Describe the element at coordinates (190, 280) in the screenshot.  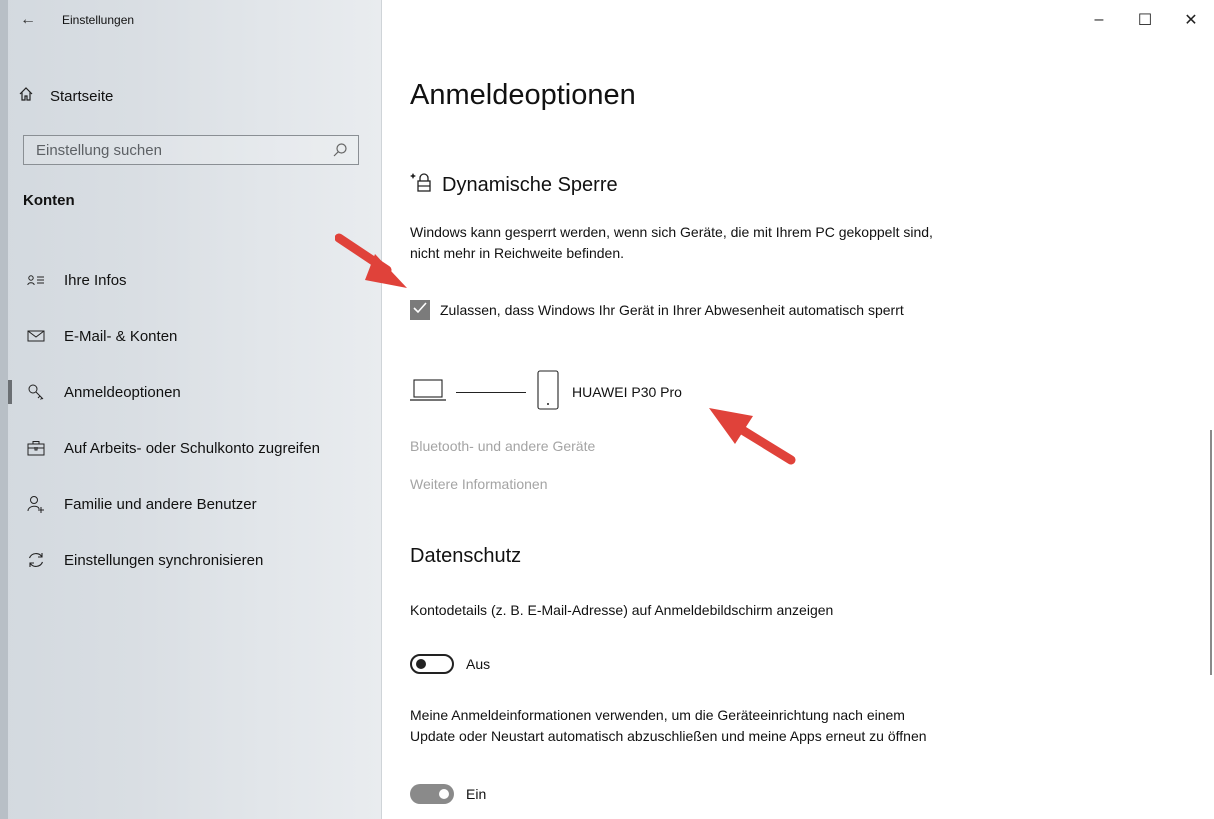
I see `sidebar-item-ihre-infos: Ihre Infos` at that location.